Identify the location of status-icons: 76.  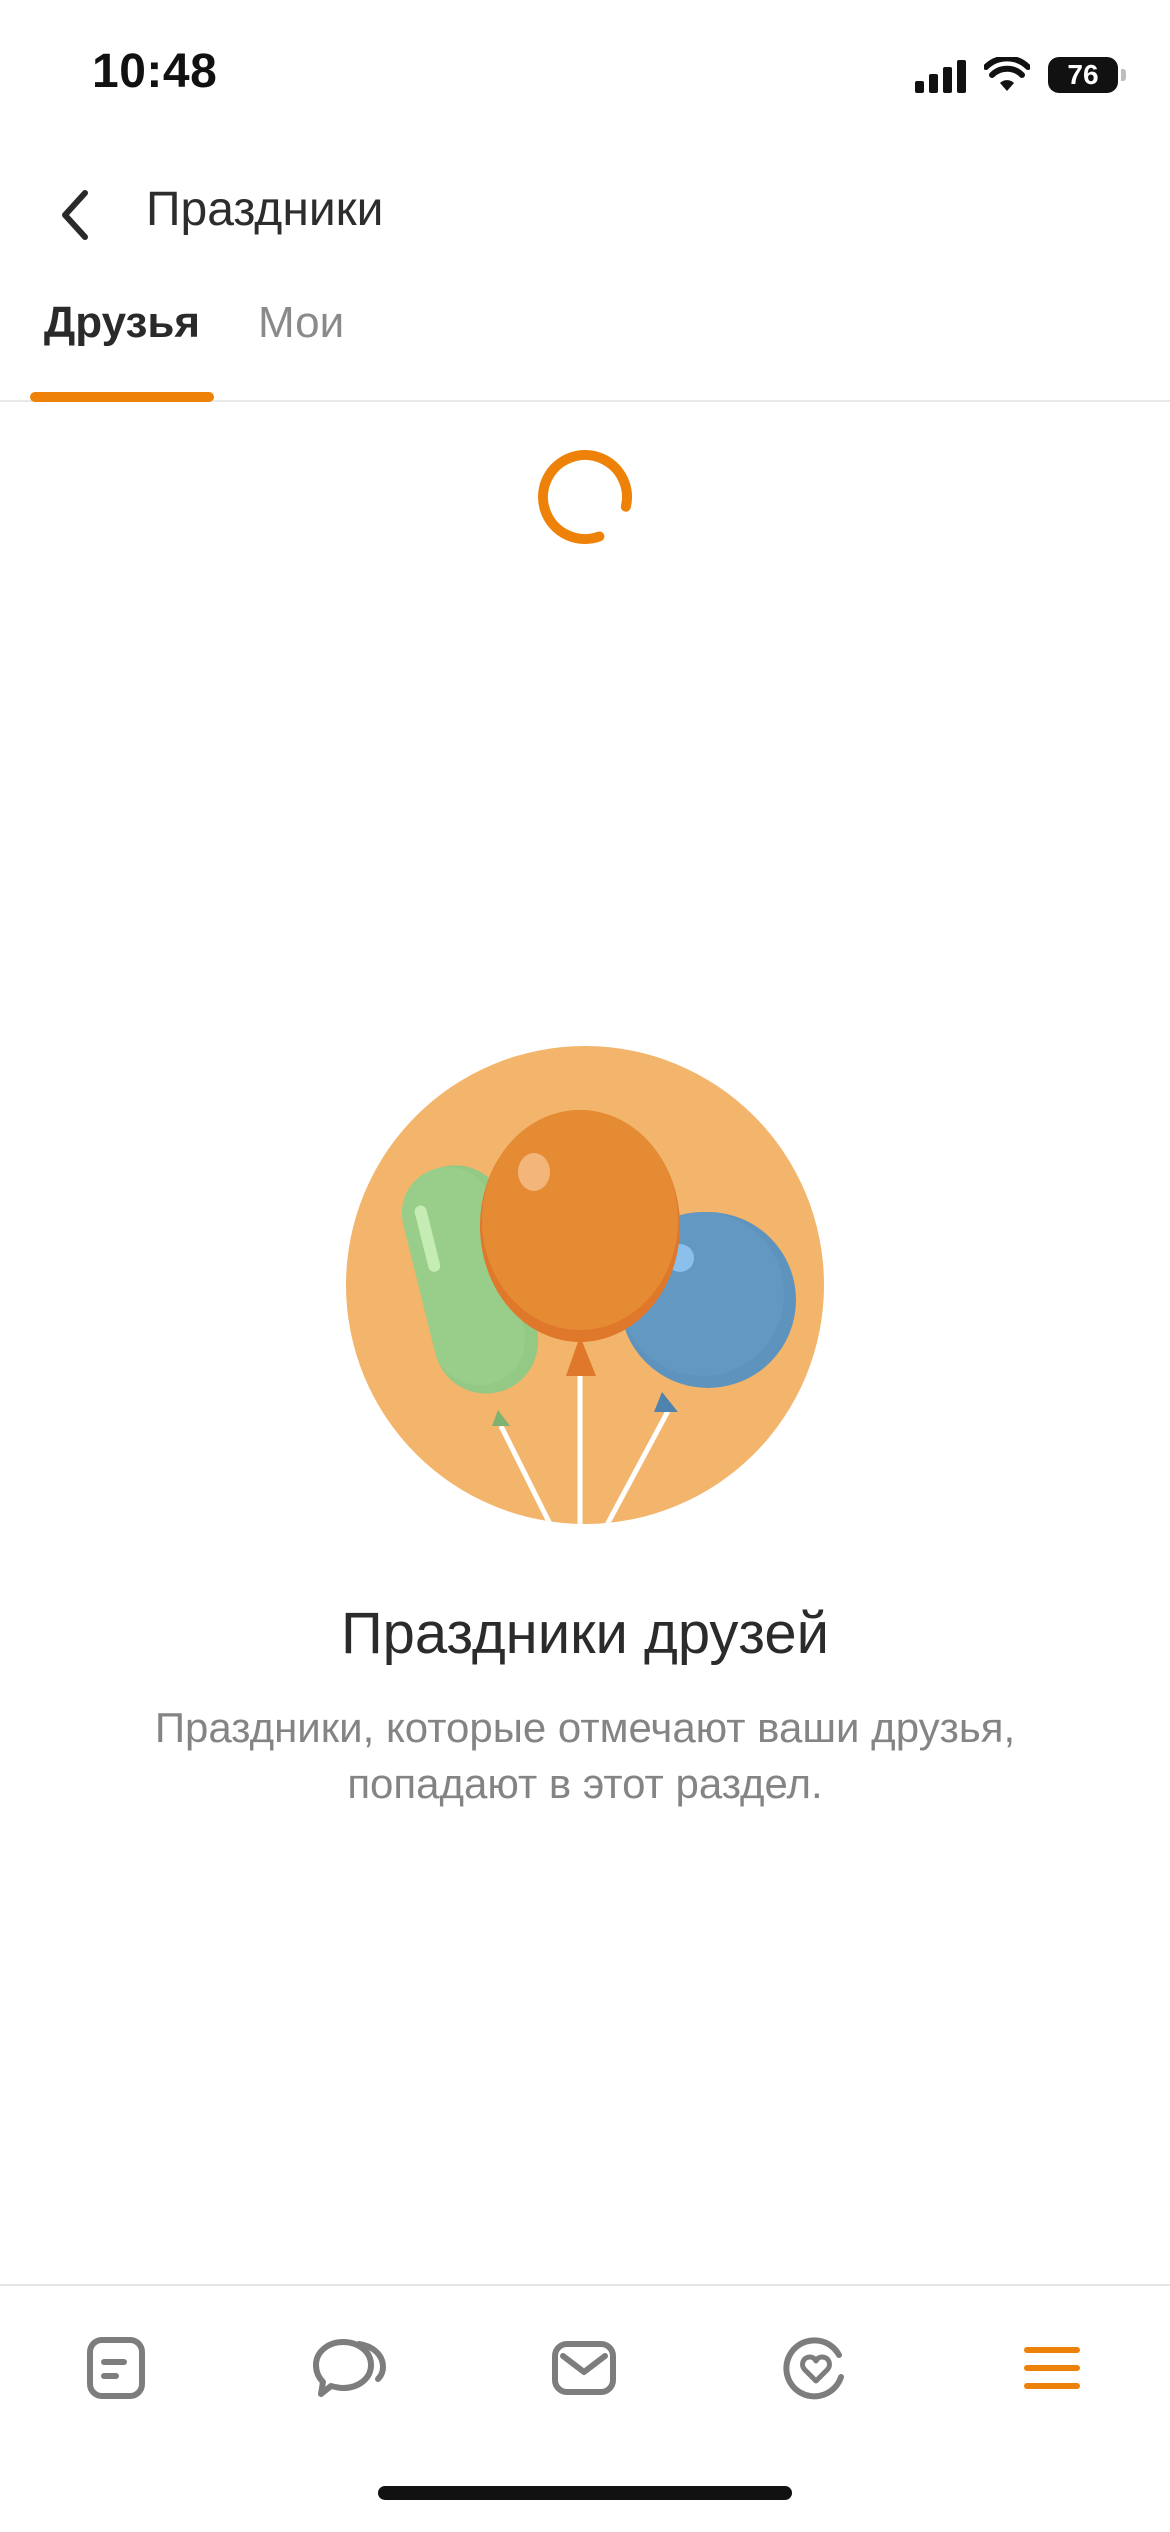
(1020, 75).